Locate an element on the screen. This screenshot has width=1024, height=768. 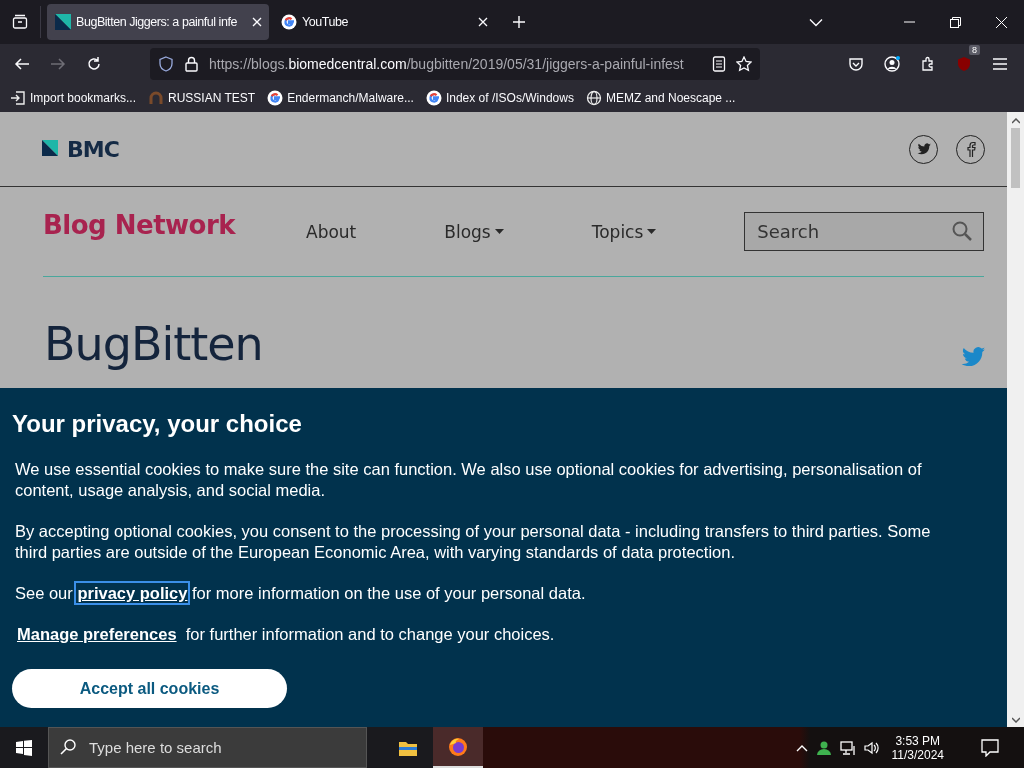
browser-tab: BugBitten Jiggers: a painful infe is located at coordinates (158, 22).